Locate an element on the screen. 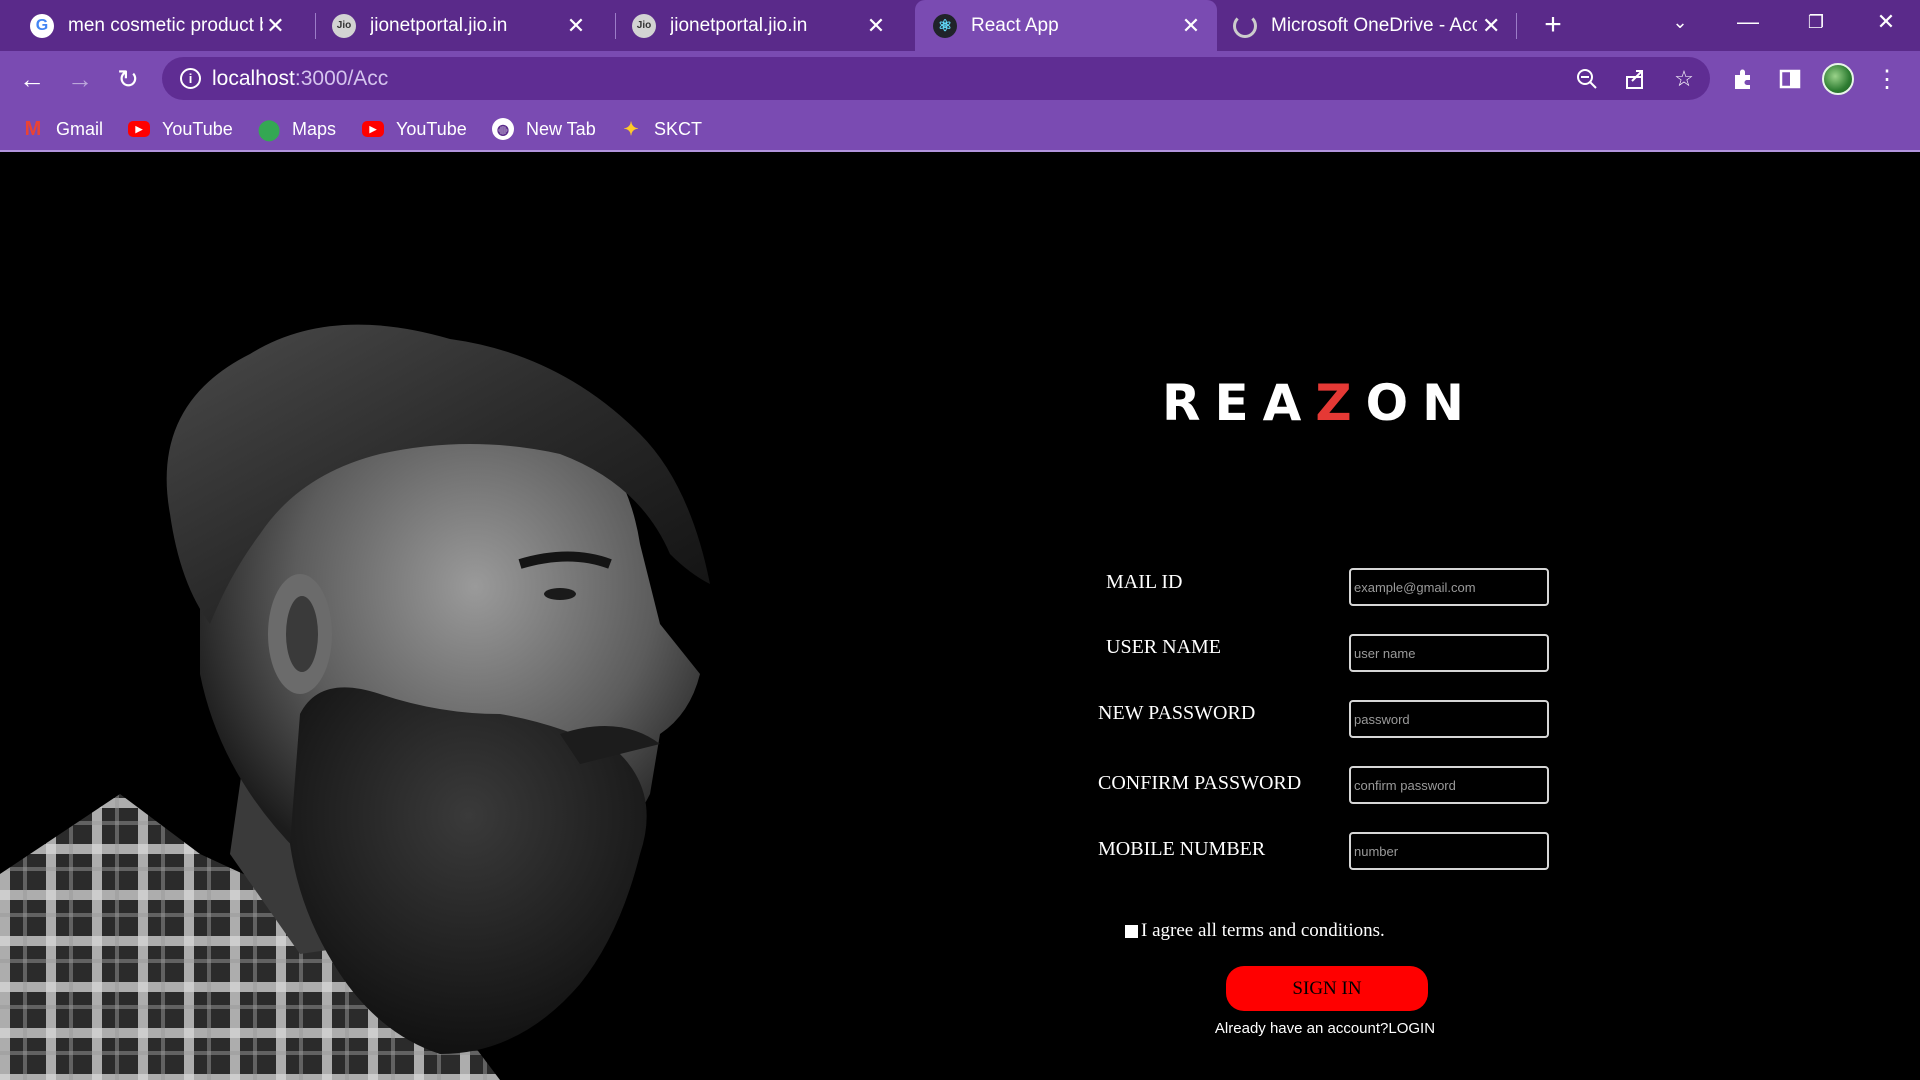 Image resolution: width=1920 pixels, height=1080 pixels. menu-kebab-icon: ⋮ is located at coordinates (1887, 79).